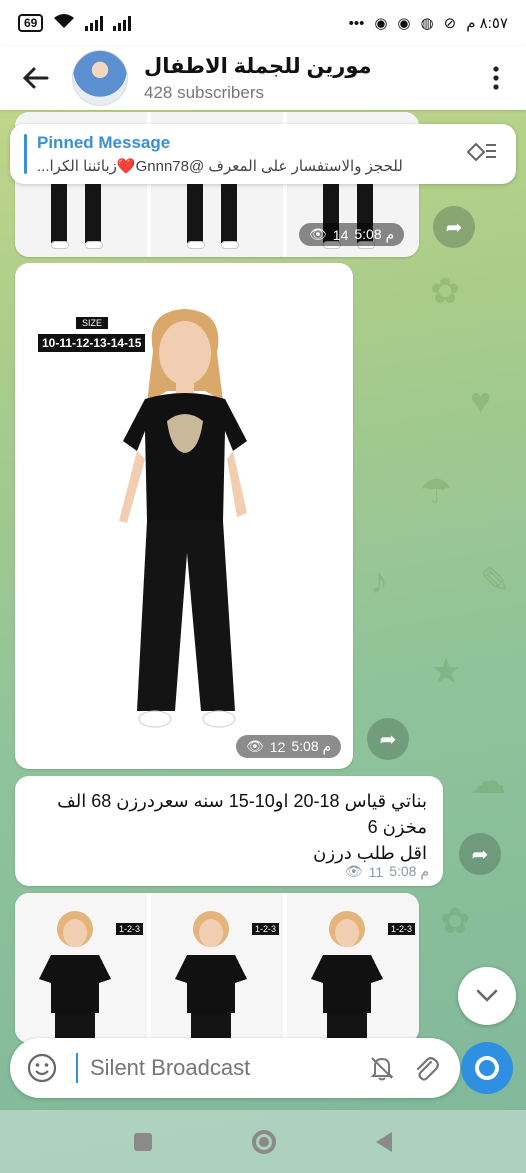  Describe the element at coordinates (426, 1068) in the screenshot. I see `attach-icon` at that location.